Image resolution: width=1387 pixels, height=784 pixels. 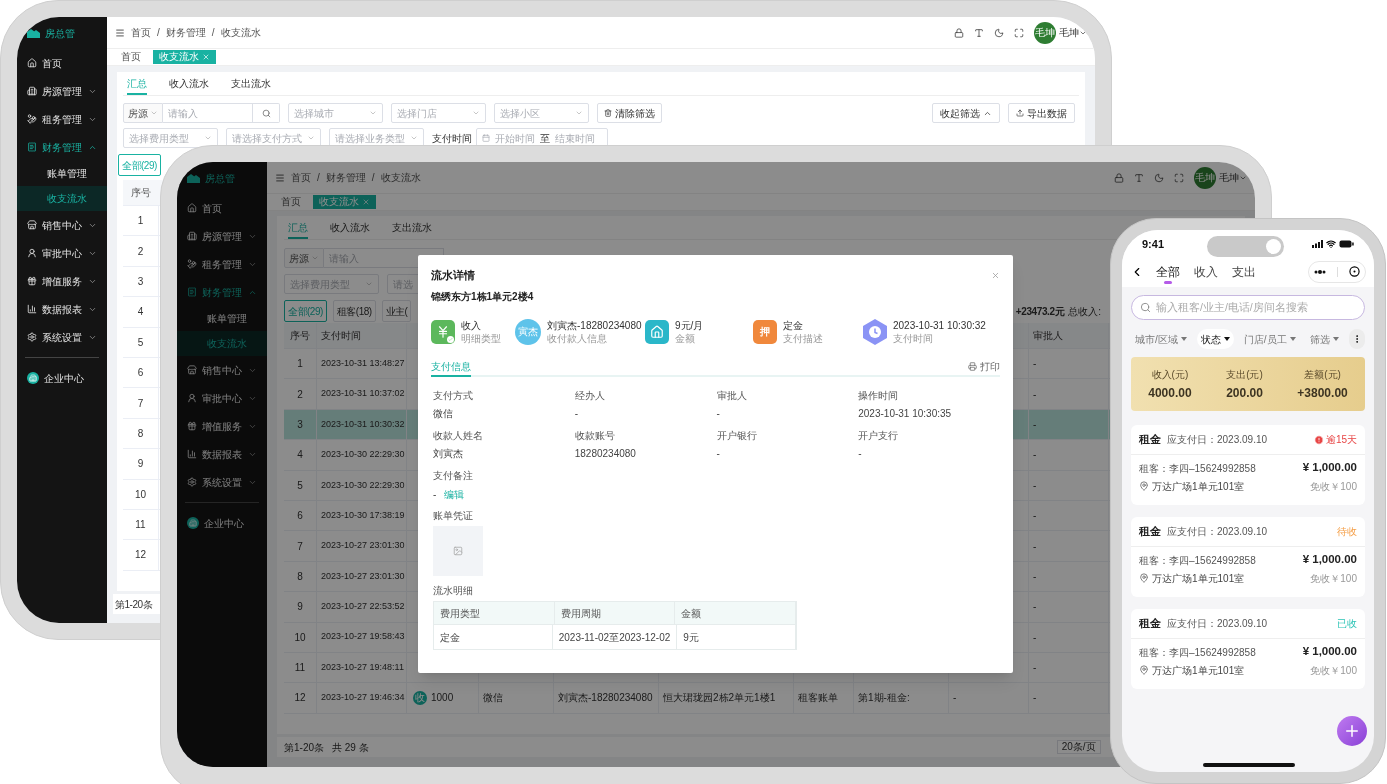 I want to click on tab: 收入, so click(x=1206, y=271).